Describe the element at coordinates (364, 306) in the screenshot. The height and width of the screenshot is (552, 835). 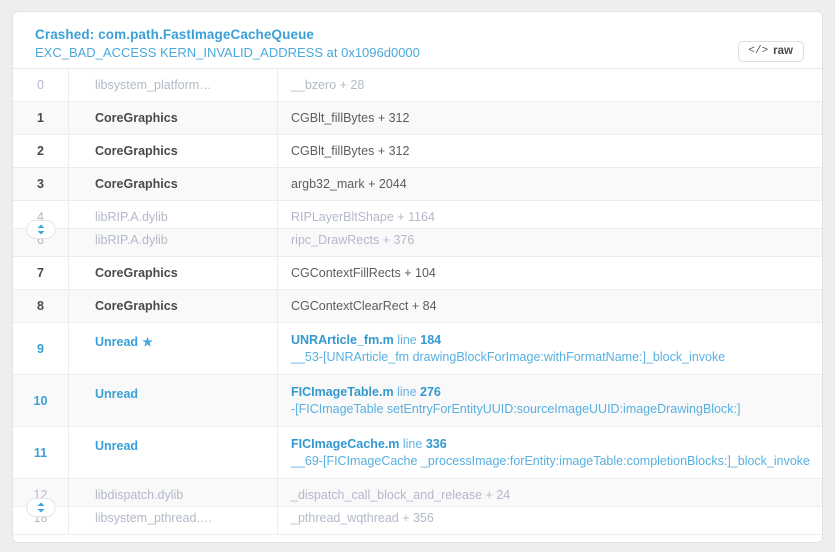
I see `frame-function: CGContextClearRect + 84` at that location.